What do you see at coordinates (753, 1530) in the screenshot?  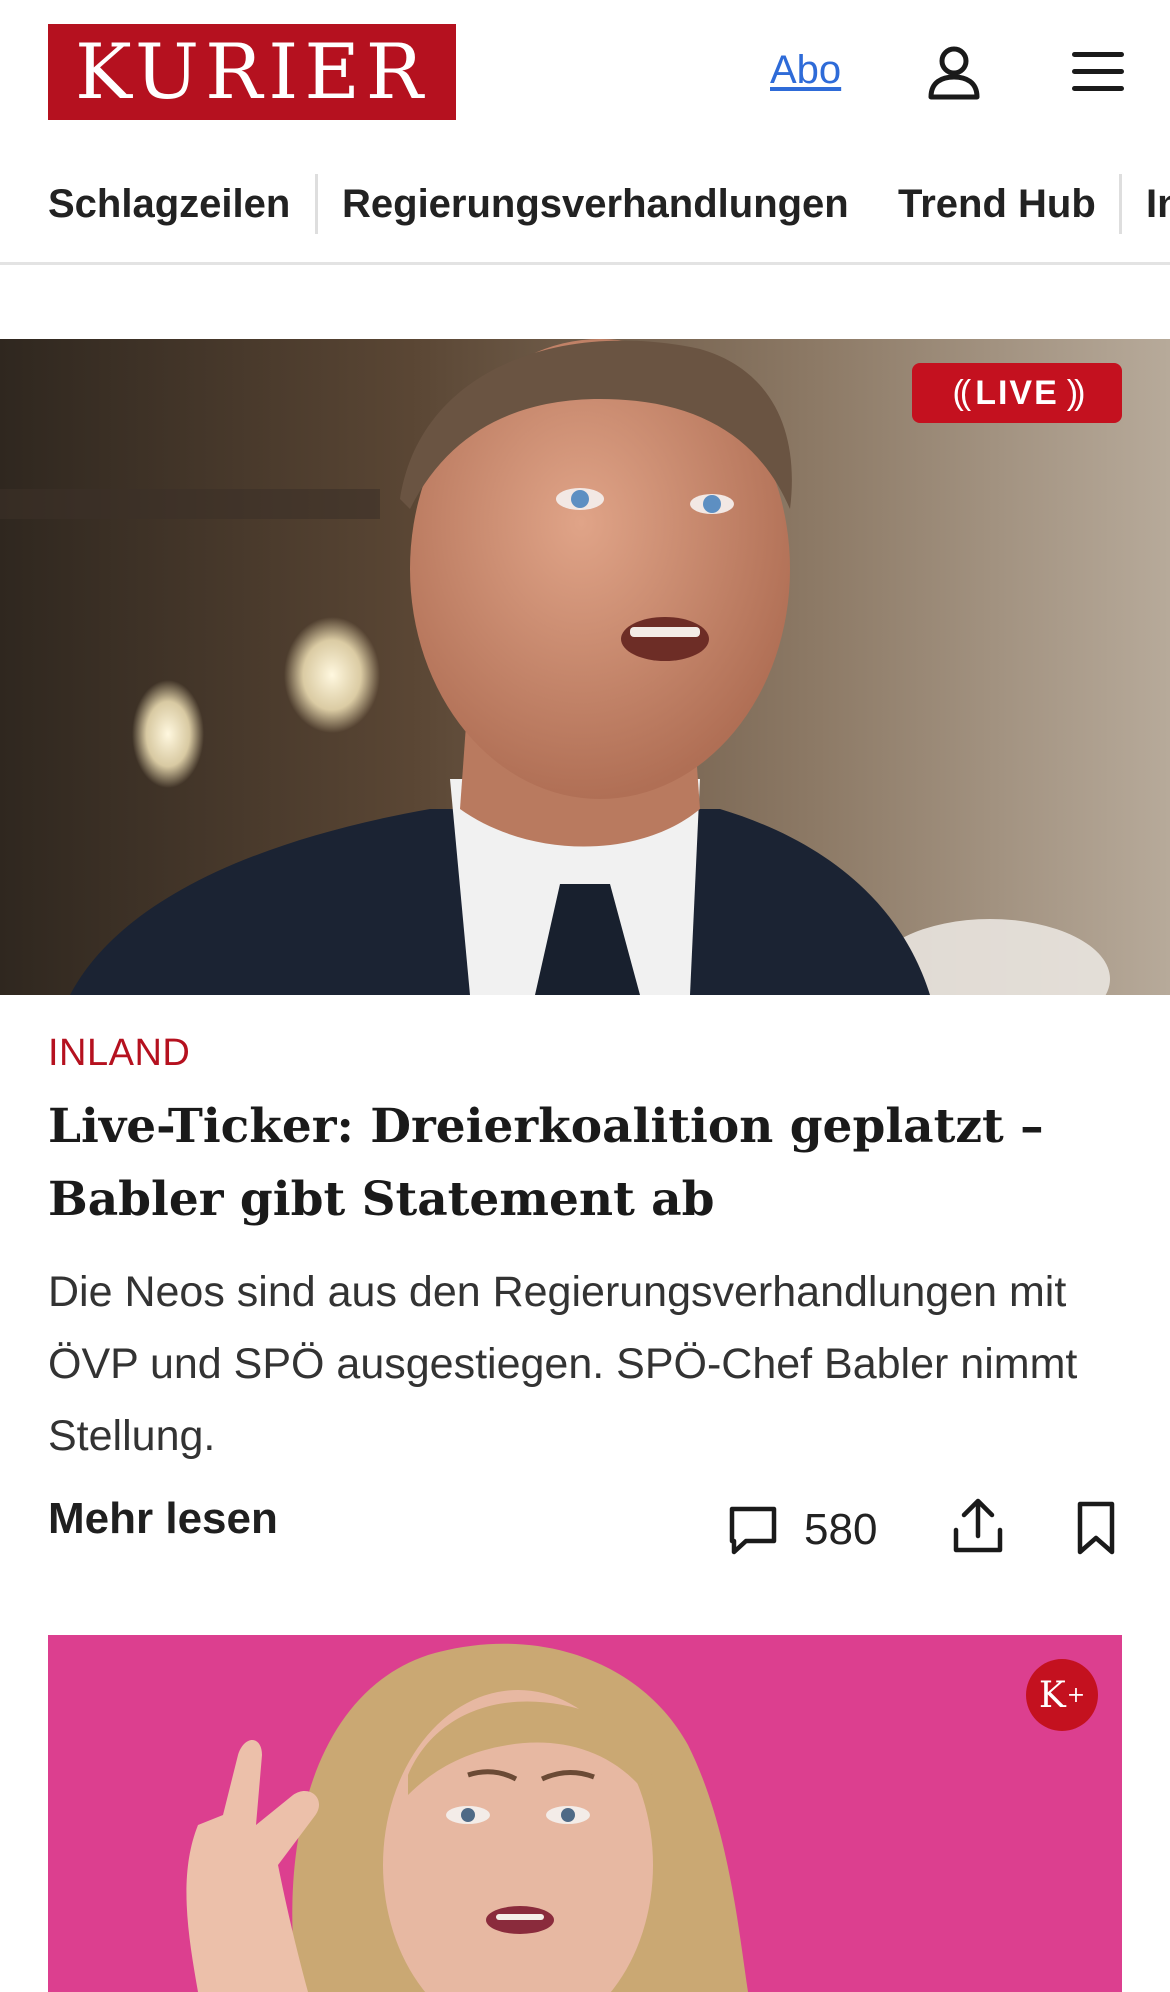 I see `comment-icon` at bounding box center [753, 1530].